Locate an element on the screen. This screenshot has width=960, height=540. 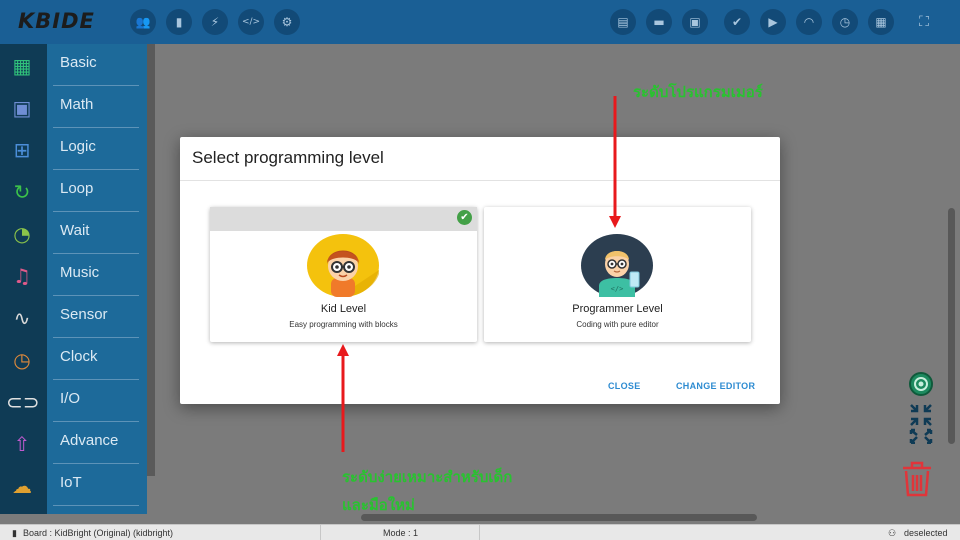
zoom-controls-icon is located at coordinates (921, 423).